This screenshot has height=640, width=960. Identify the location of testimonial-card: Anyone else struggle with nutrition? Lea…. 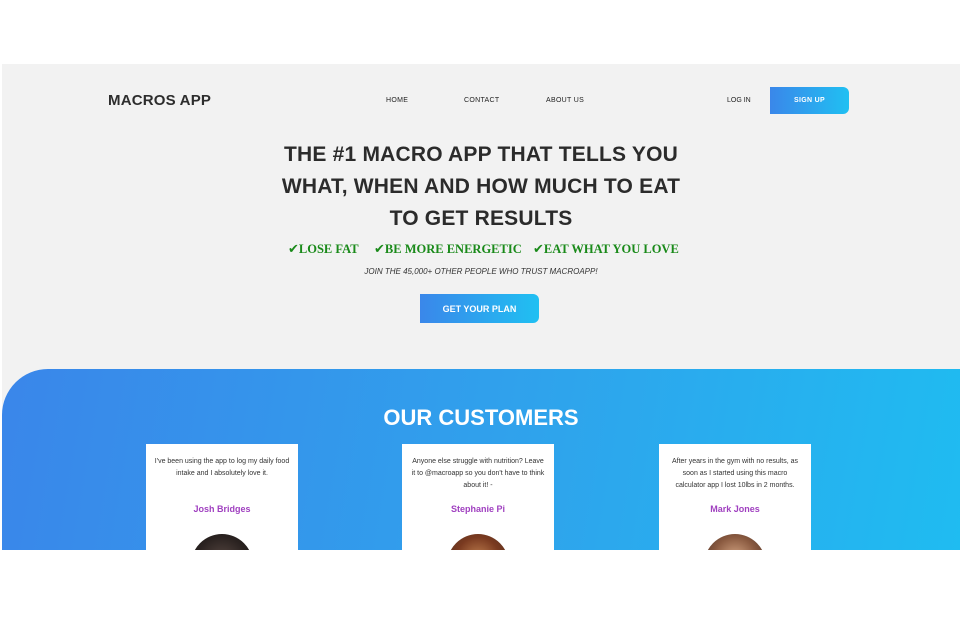
(478, 497).